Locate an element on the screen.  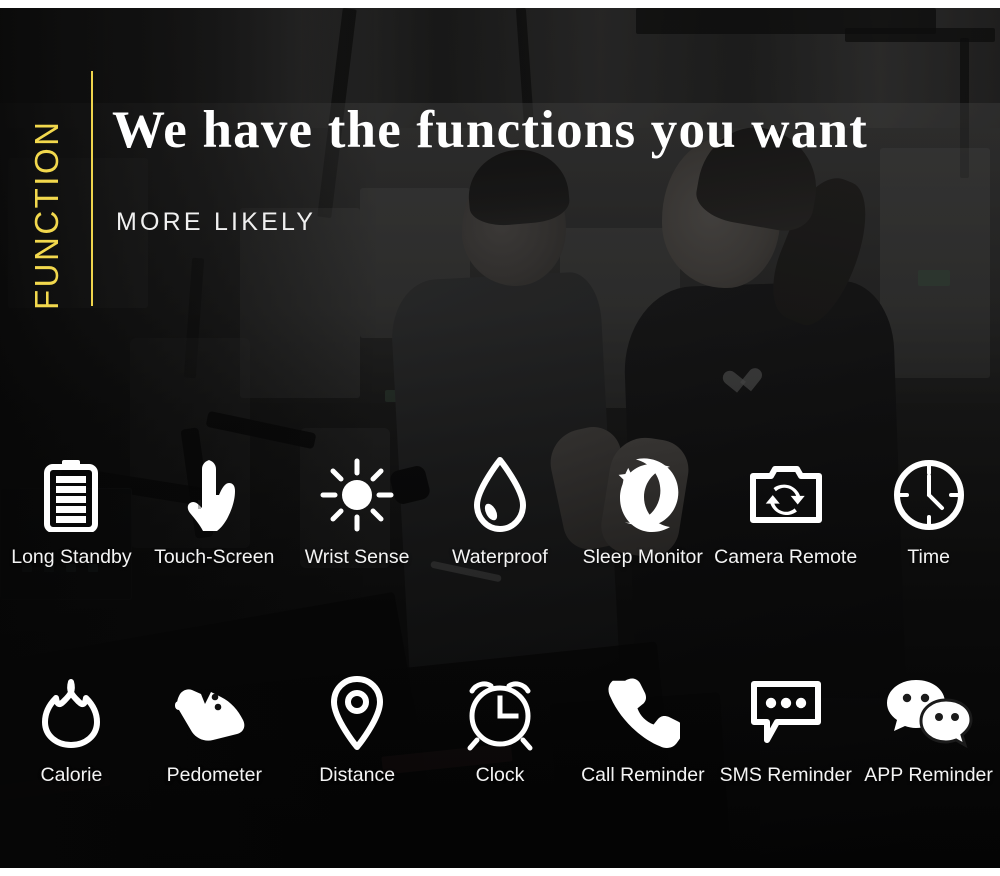
feature-distance: Distance is located at coordinates (357, 730).